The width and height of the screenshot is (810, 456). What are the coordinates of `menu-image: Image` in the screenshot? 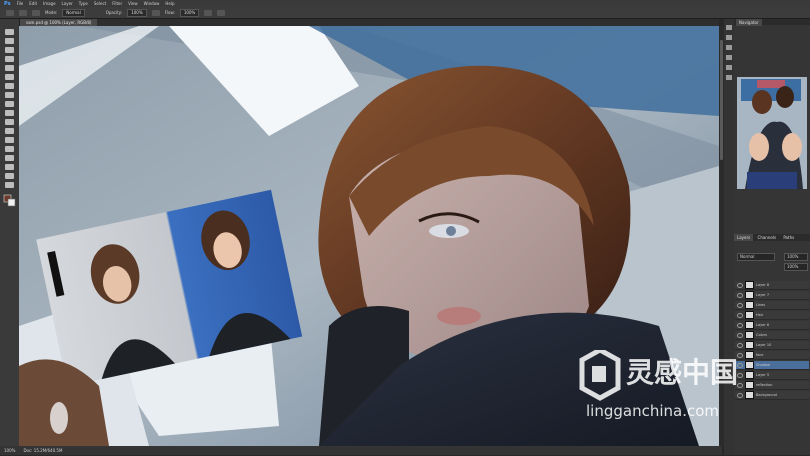 It's located at (49, 3).